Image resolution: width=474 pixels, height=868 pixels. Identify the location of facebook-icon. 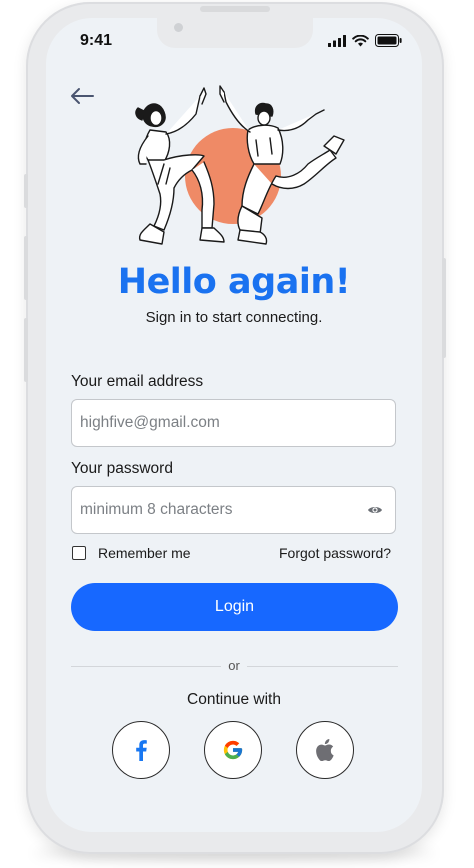
(141, 750).